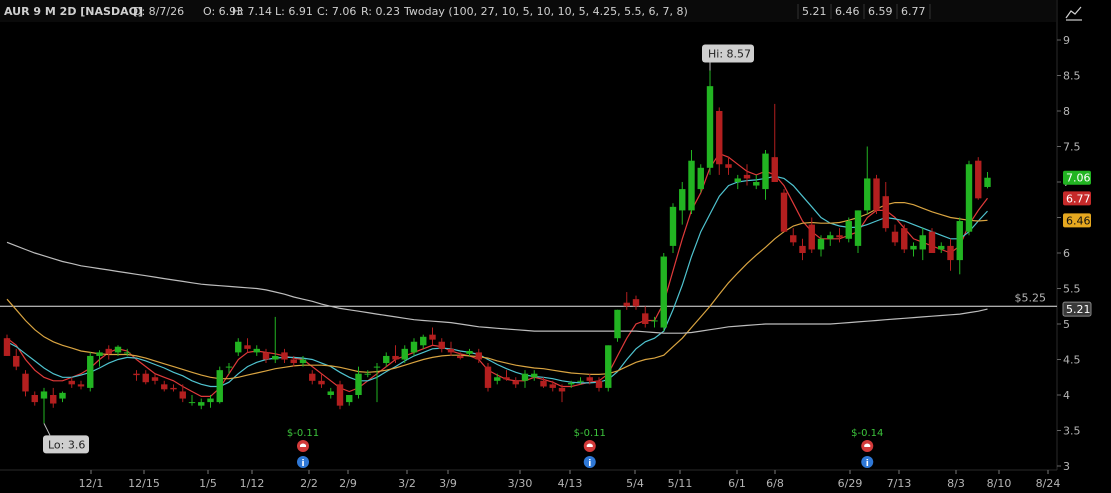  I want to click on time-tick-label: 7/13, so click(899, 483).